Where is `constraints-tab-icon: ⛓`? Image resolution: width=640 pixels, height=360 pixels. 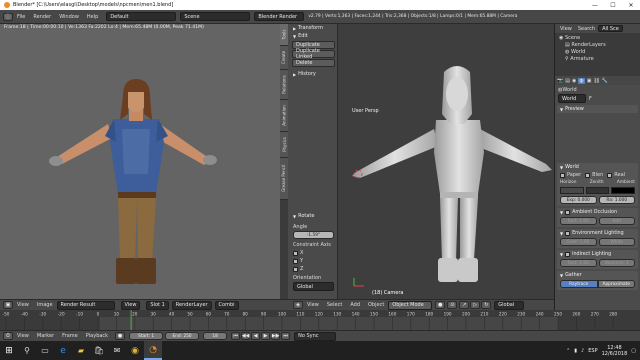
constraints-tab-icon: ⛓ is located at coordinates (596, 81).